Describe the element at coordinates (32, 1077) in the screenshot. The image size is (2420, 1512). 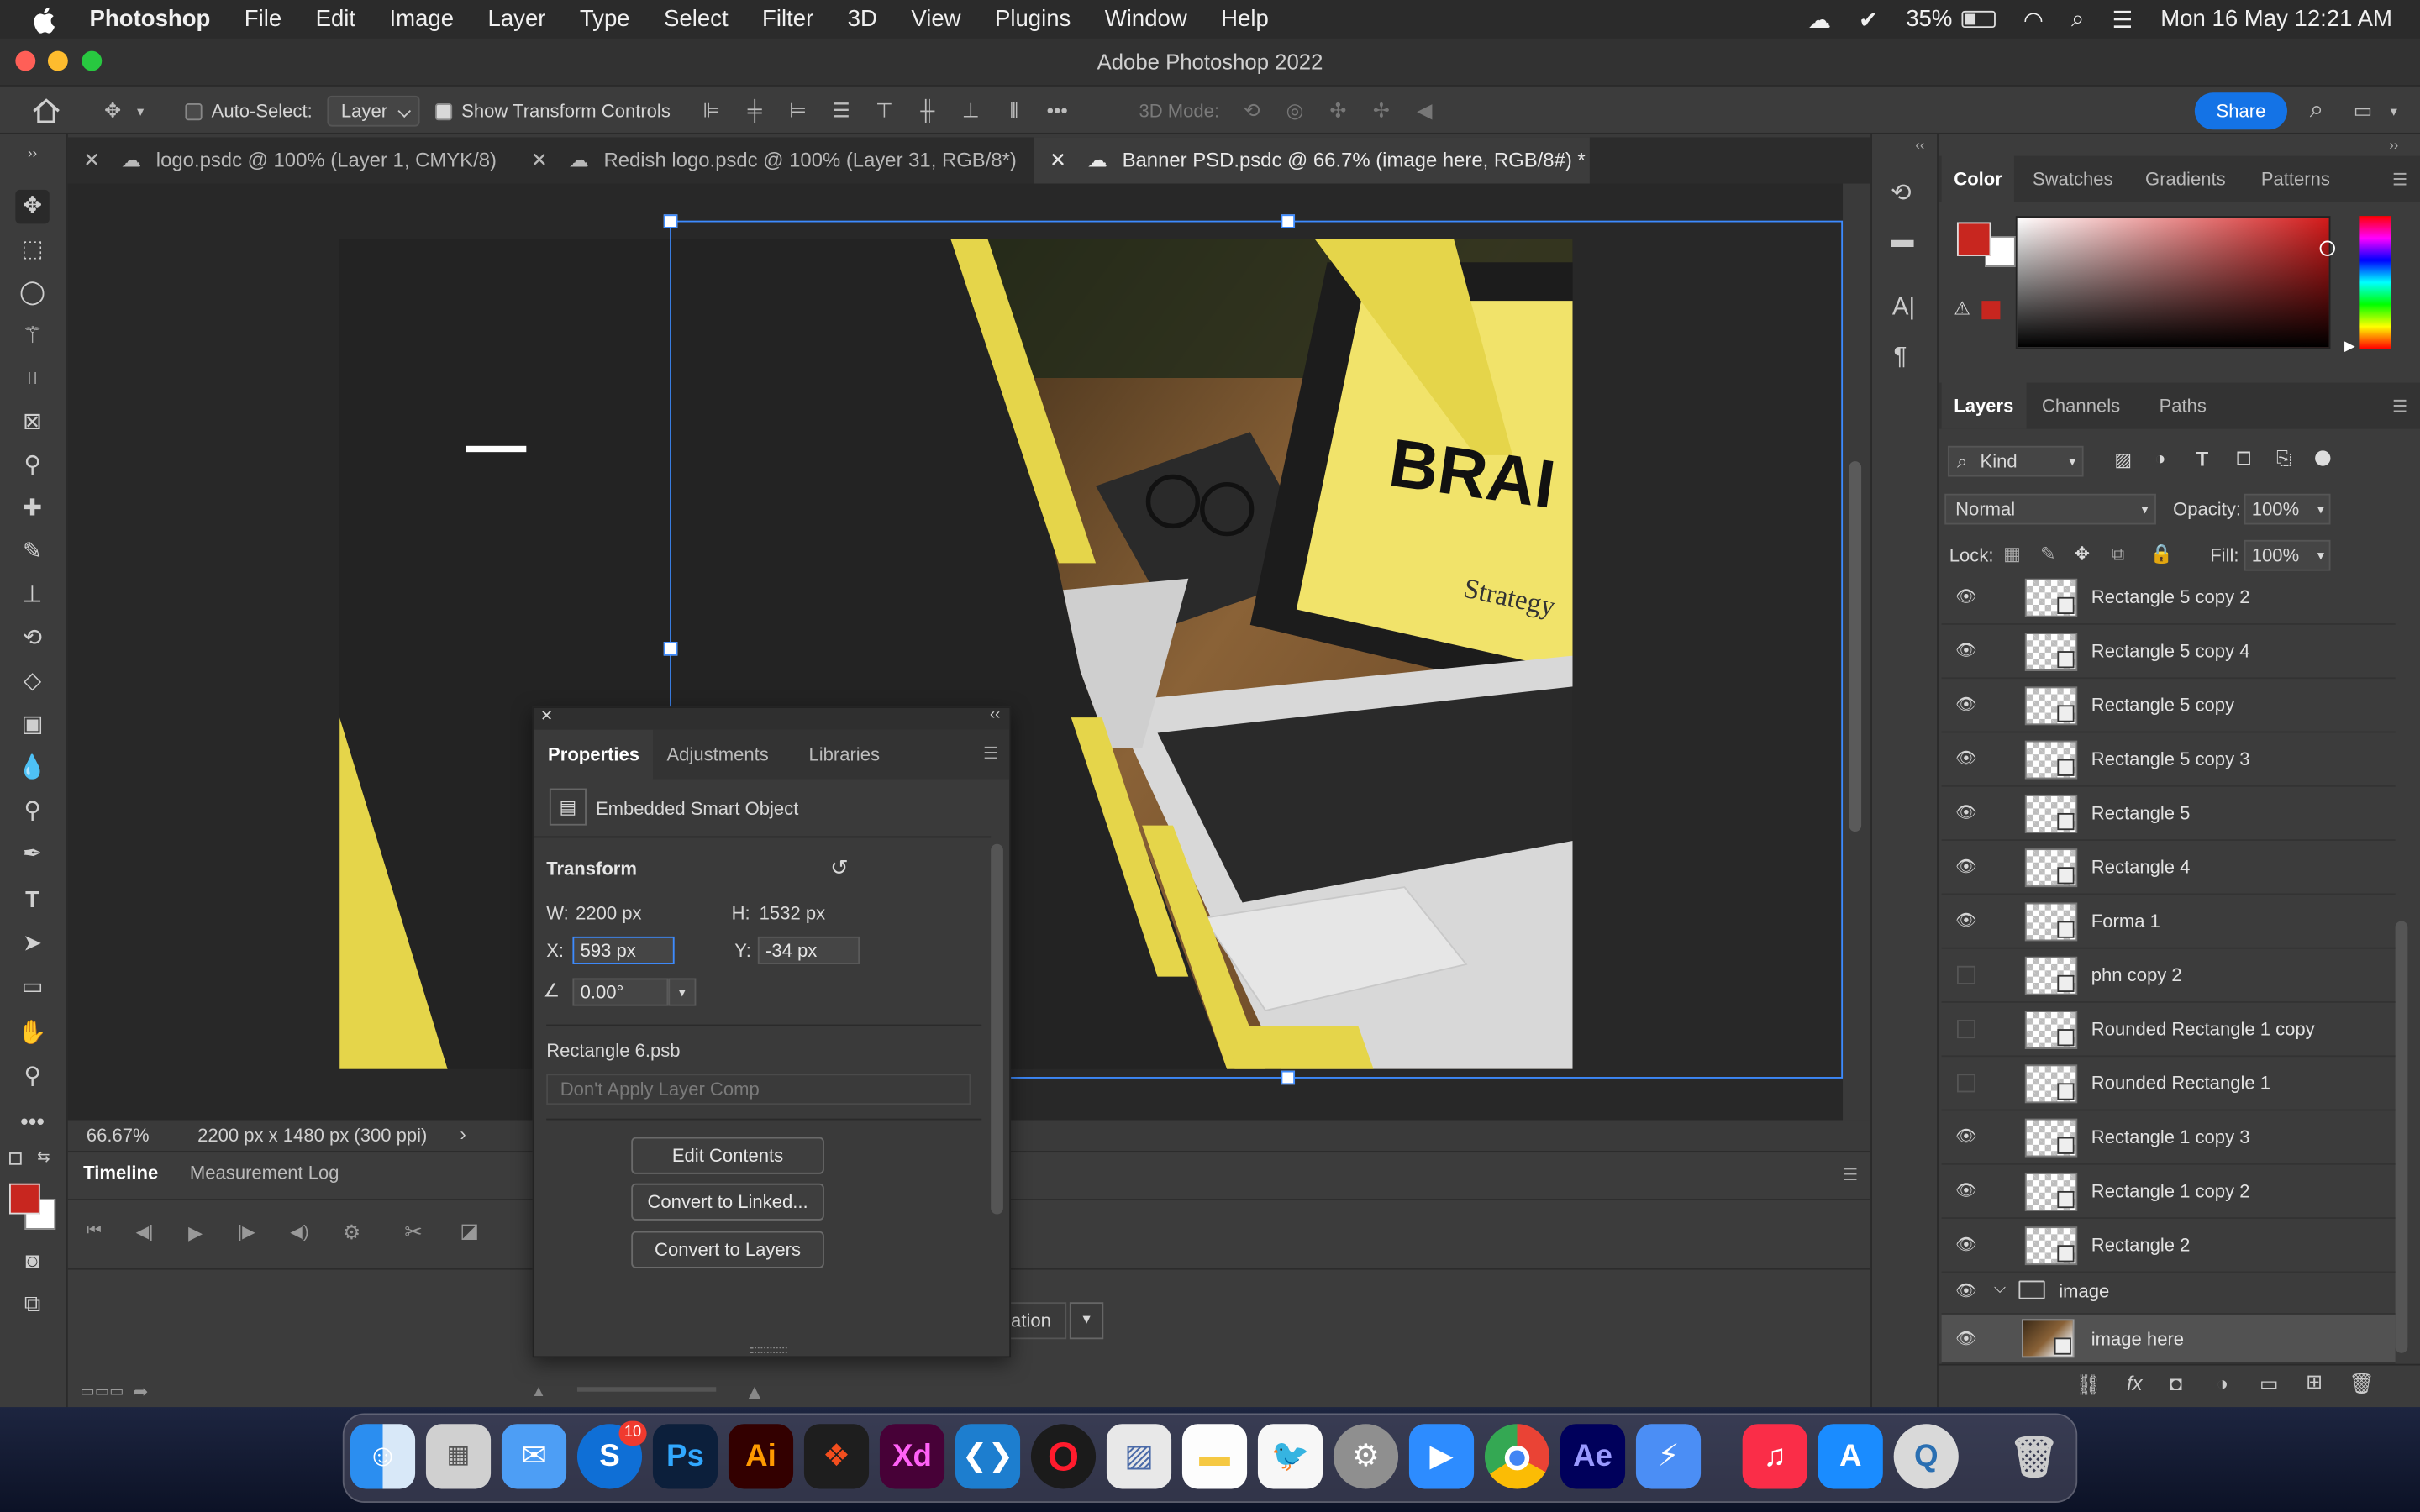
I see `zoom-tool-icon: ⚲` at that location.